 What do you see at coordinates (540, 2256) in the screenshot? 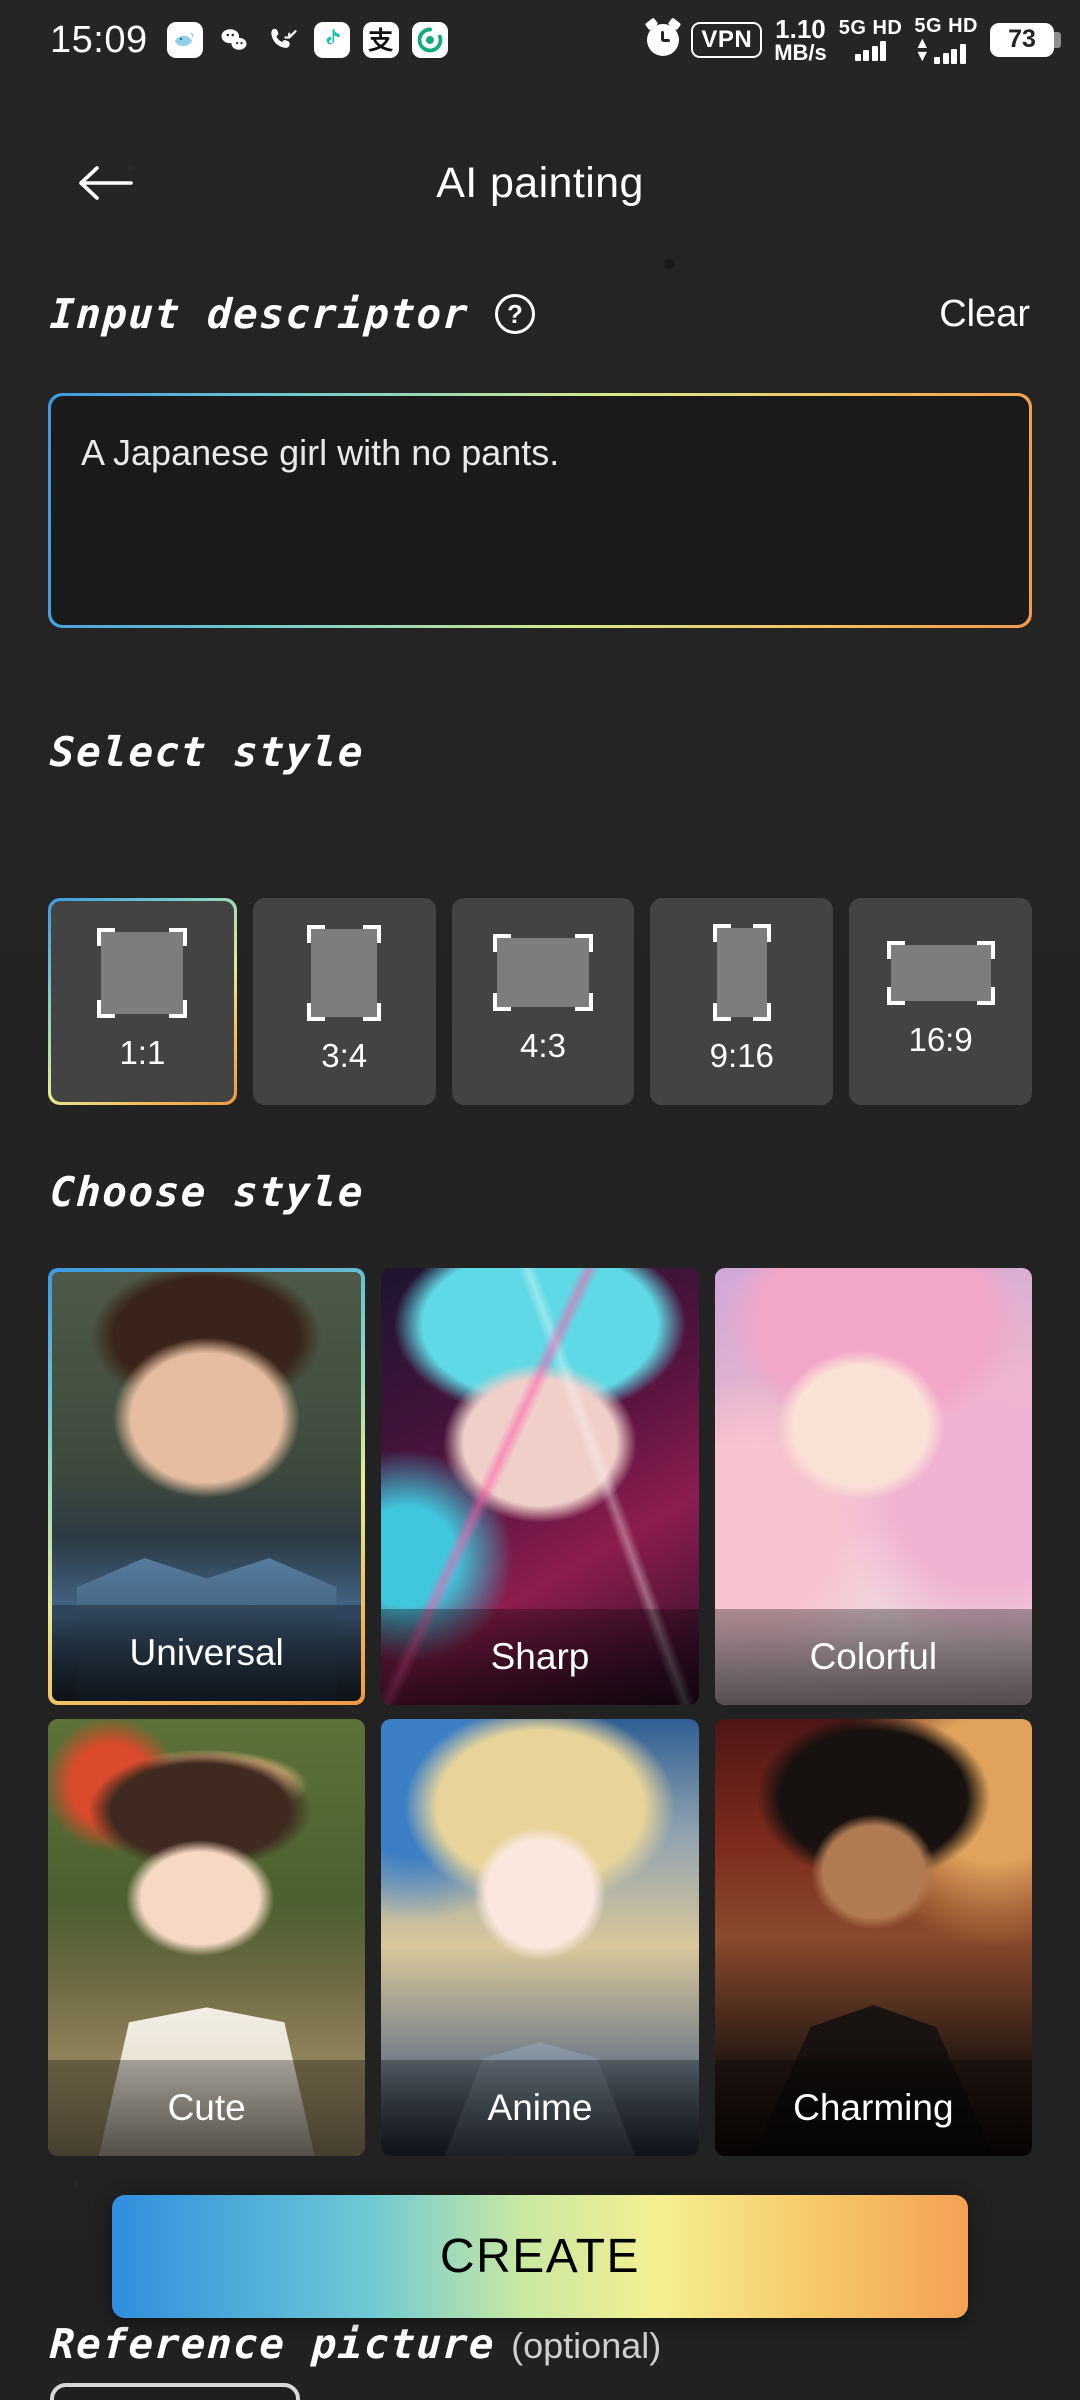
I see `create-button: CREATE` at bounding box center [540, 2256].